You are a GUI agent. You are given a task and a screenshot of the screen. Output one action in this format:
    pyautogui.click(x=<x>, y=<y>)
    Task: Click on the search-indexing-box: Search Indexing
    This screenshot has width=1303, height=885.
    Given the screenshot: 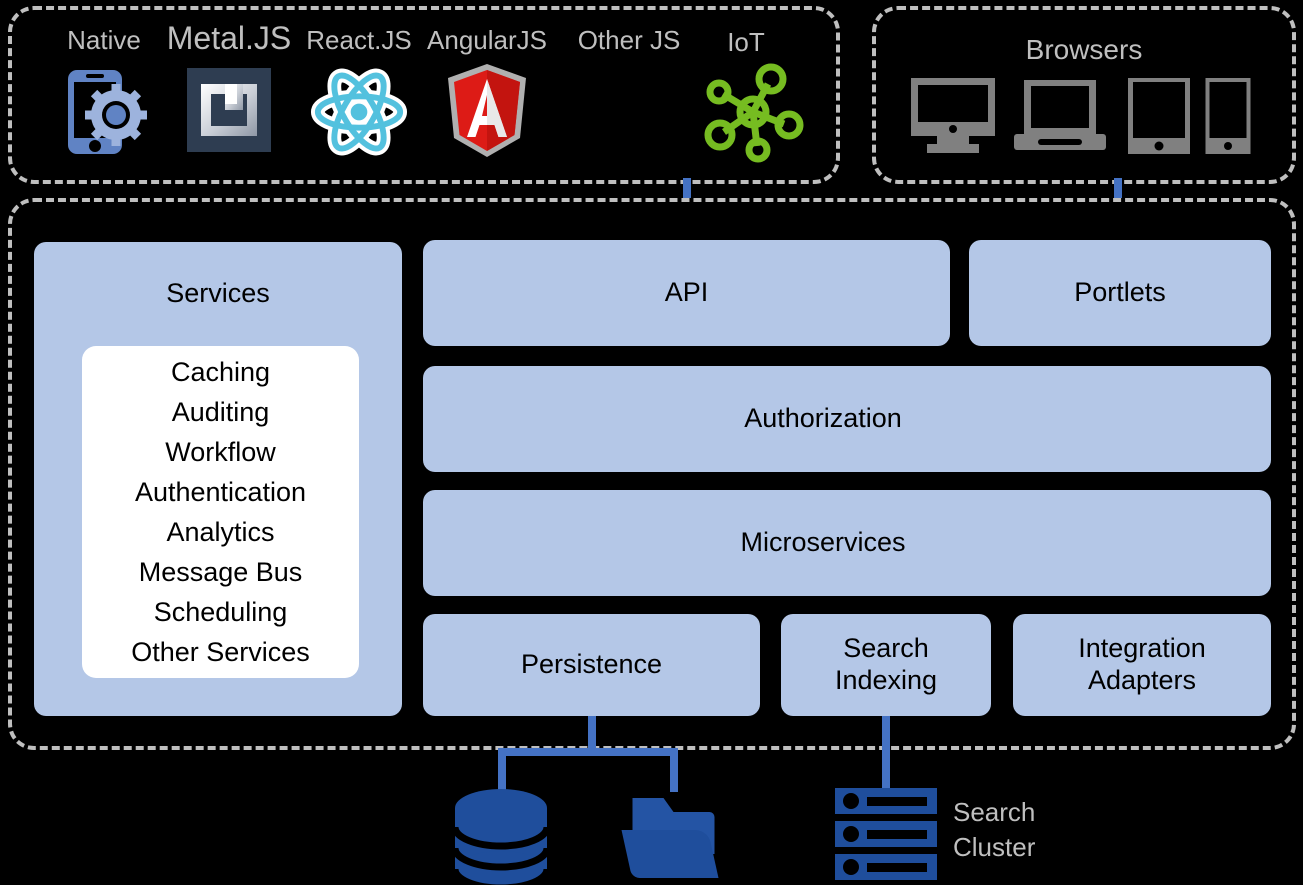 What is the action you would take?
    pyautogui.click(x=886, y=665)
    